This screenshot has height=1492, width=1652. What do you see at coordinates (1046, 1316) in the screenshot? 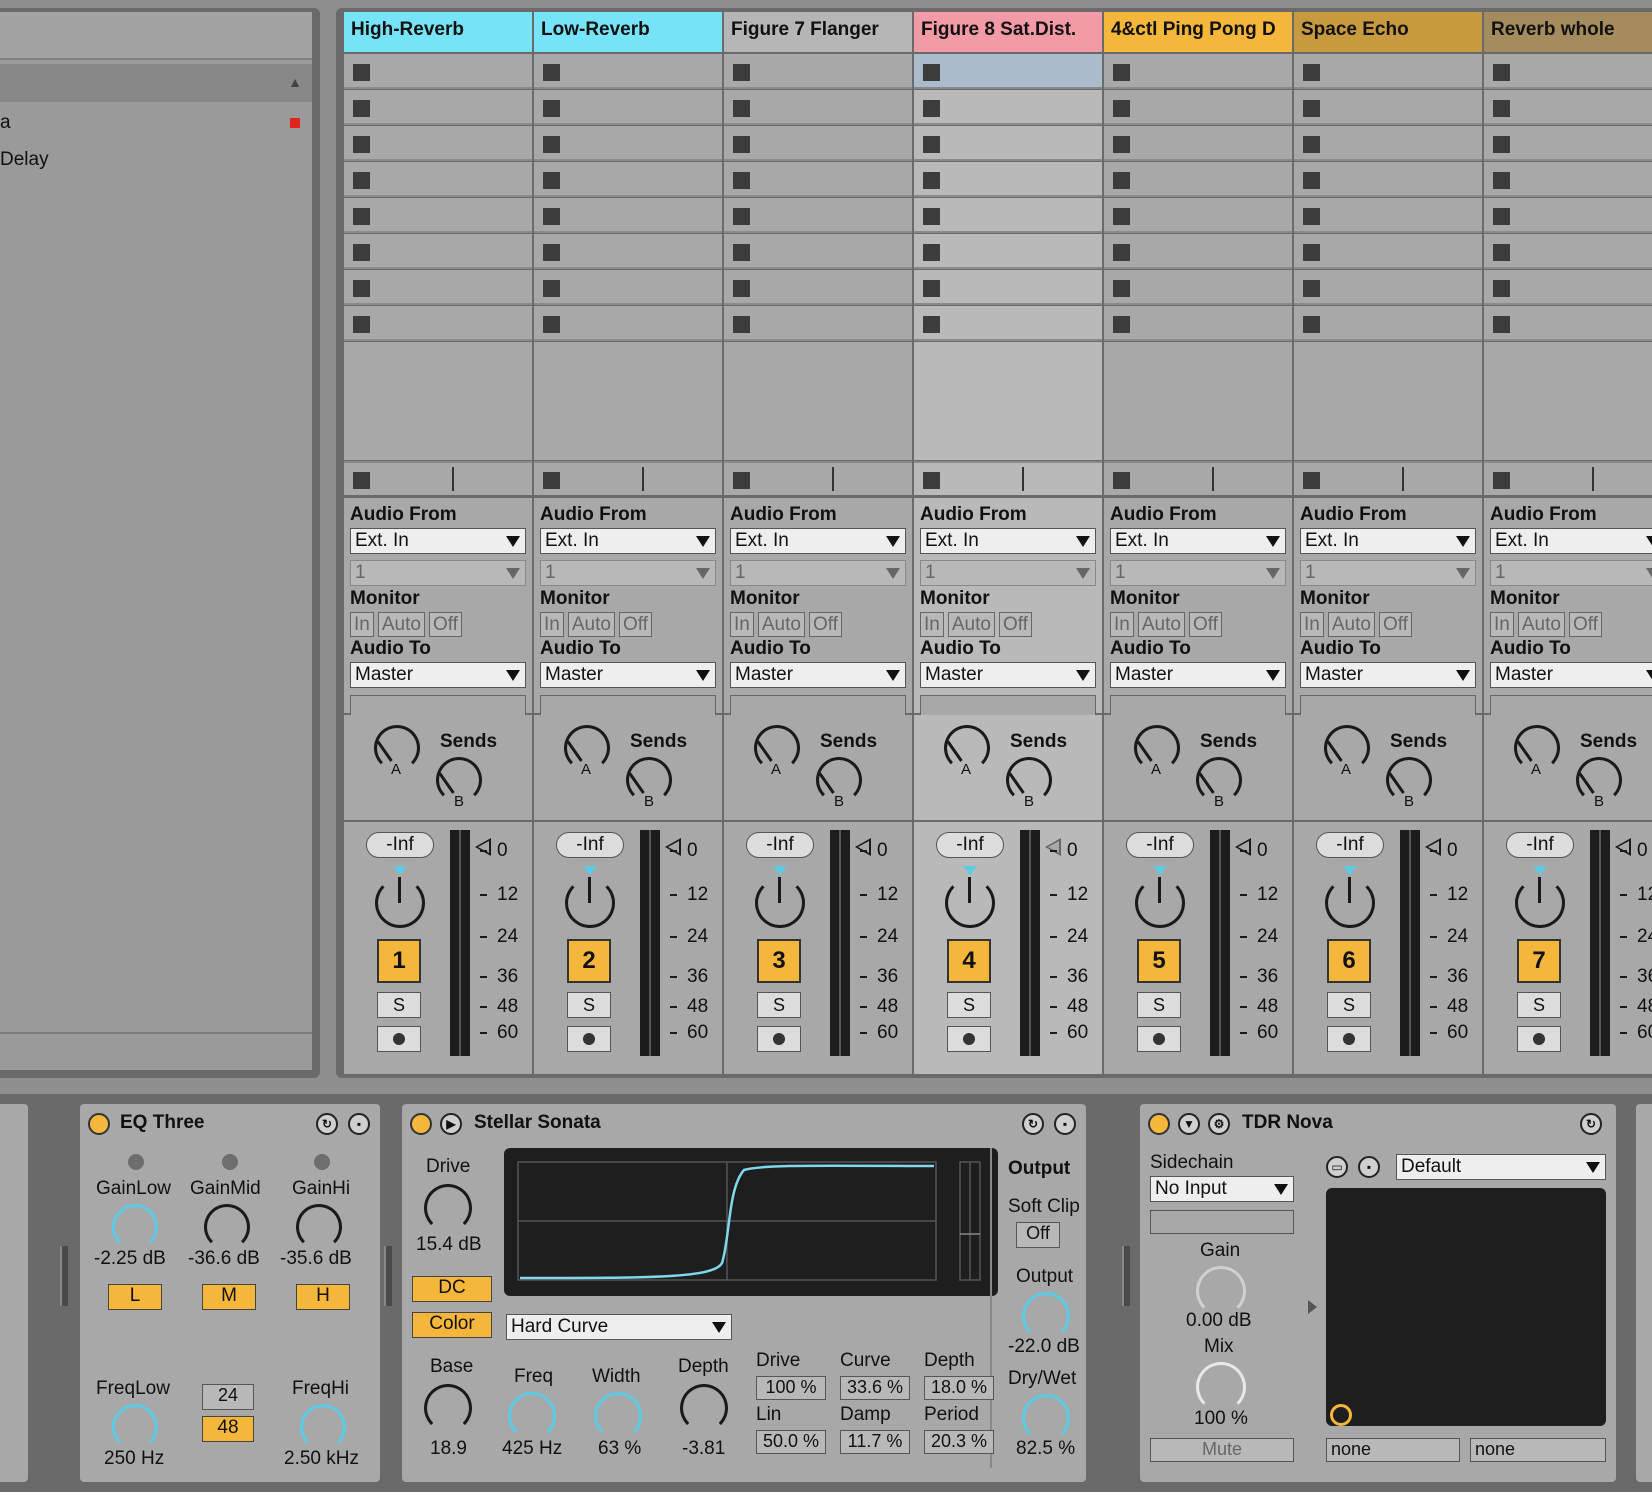
I see `output-knob` at bounding box center [1046, 1316].